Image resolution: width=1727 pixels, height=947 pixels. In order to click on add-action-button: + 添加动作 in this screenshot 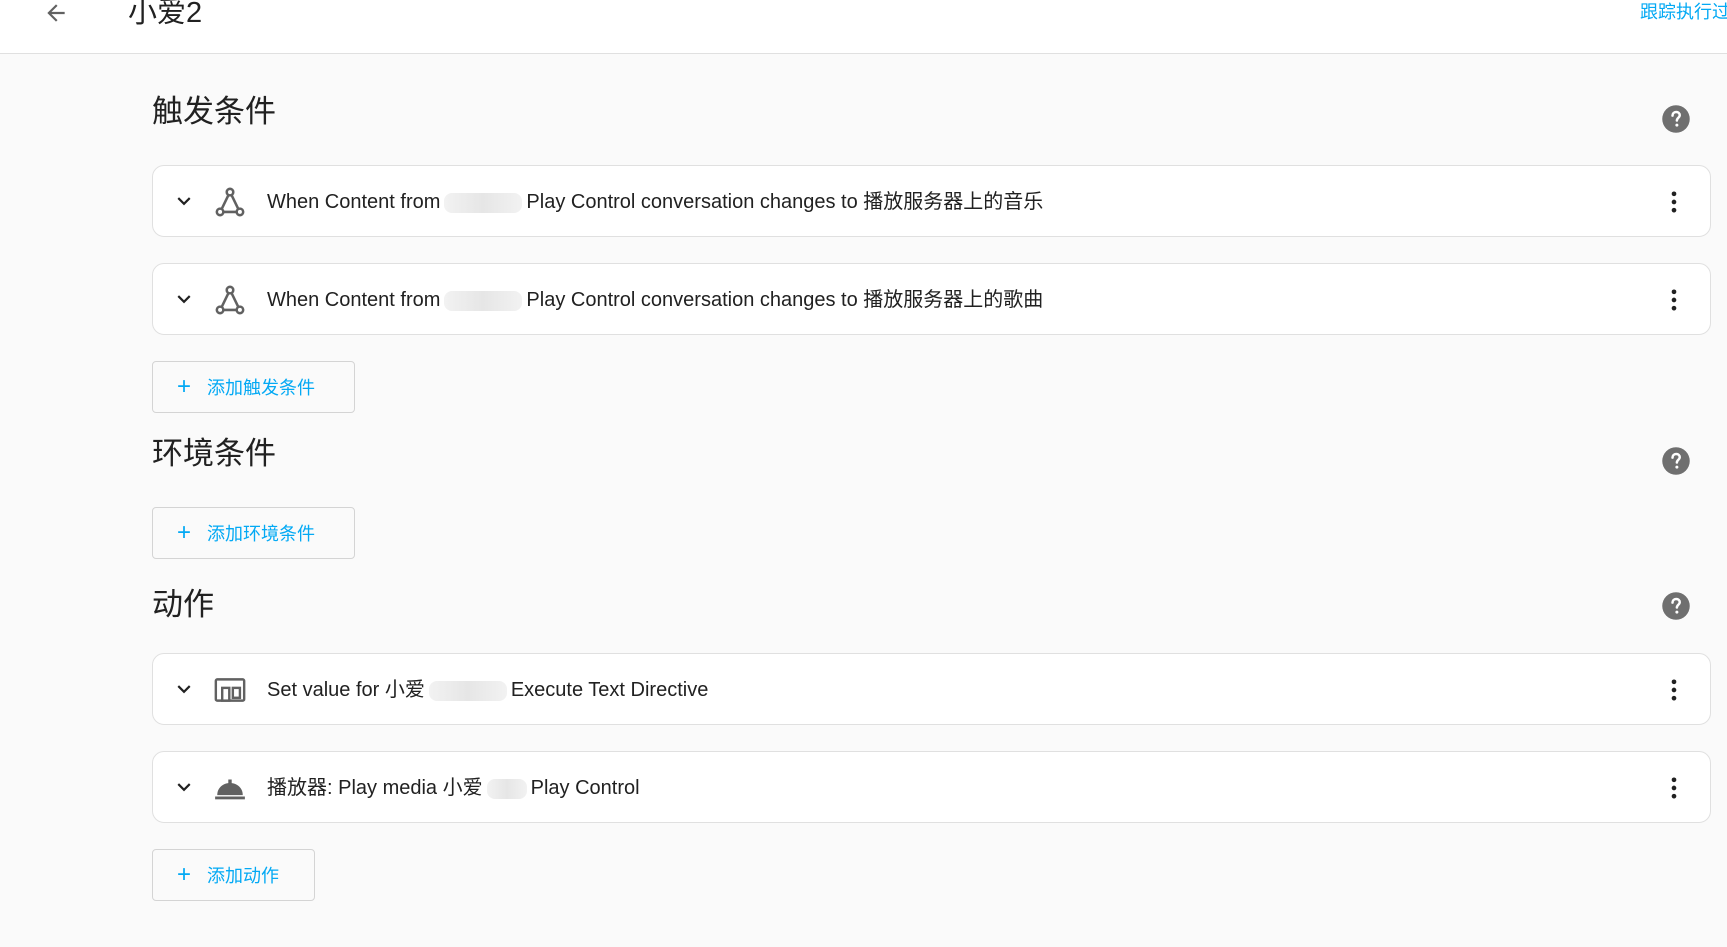, I will do `click(233, 875)`.